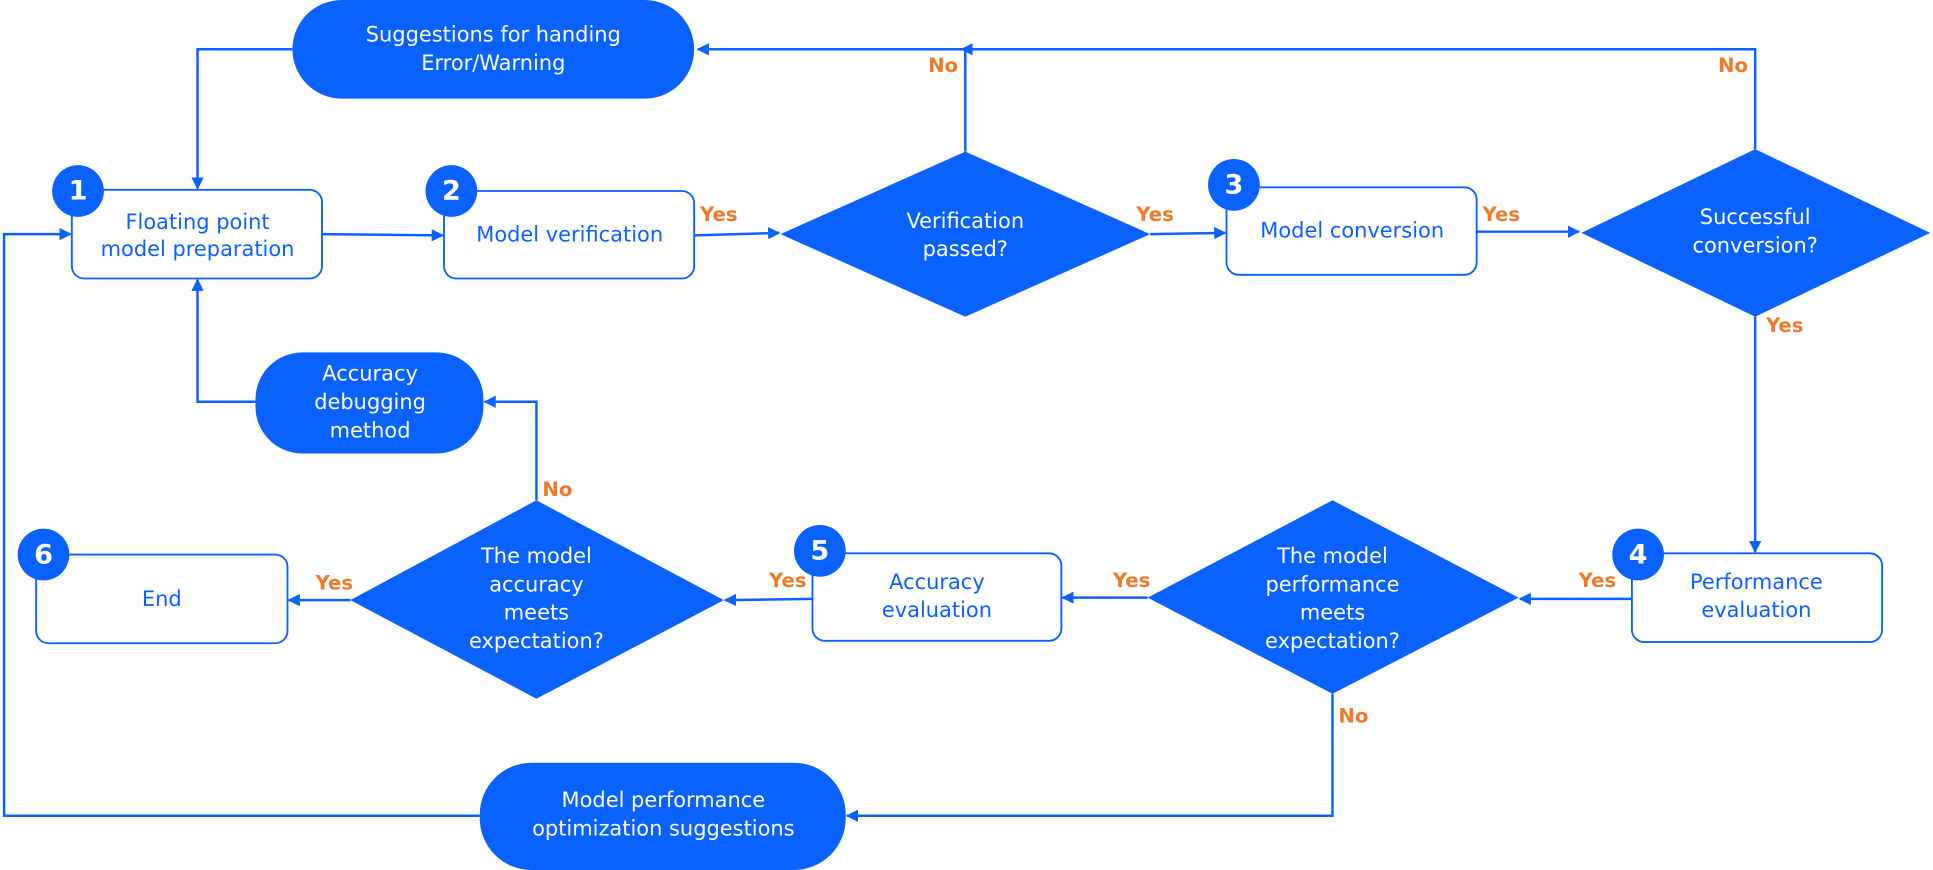  Describe the element at coordinates (965, 234) in the screenshot. I see `decision-verification: Verification passed?` at that location.